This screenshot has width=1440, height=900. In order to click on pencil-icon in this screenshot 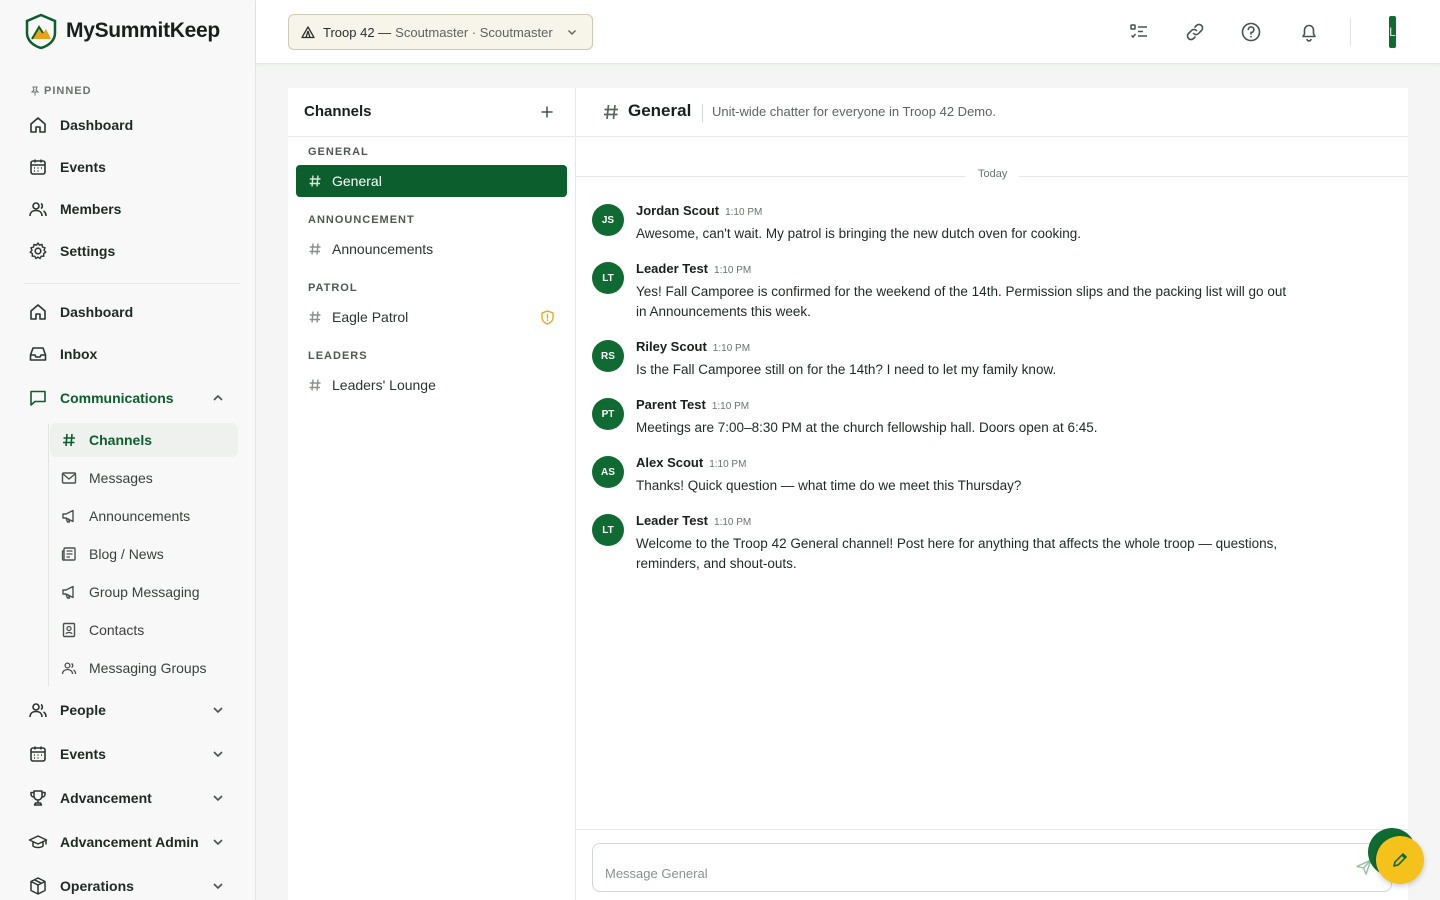, I will do `click(1400, 860)`.